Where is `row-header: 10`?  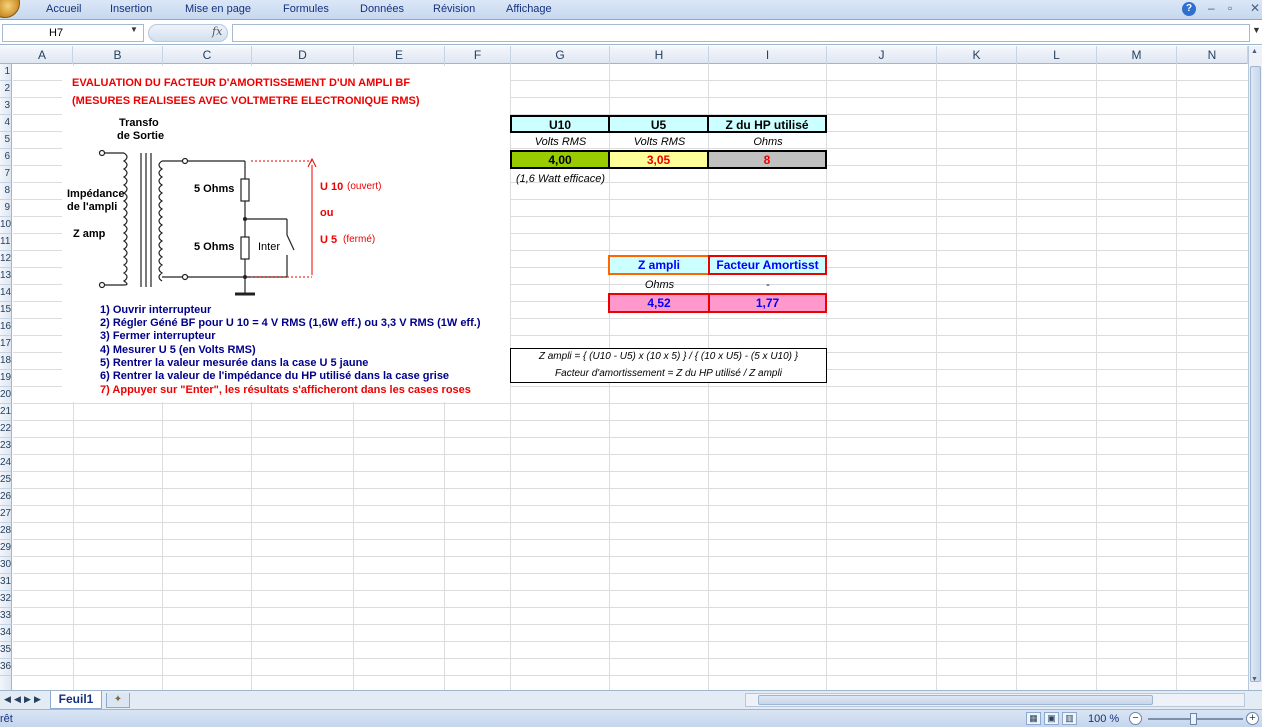
row-header: 10 is located at coordinates (5, 225).